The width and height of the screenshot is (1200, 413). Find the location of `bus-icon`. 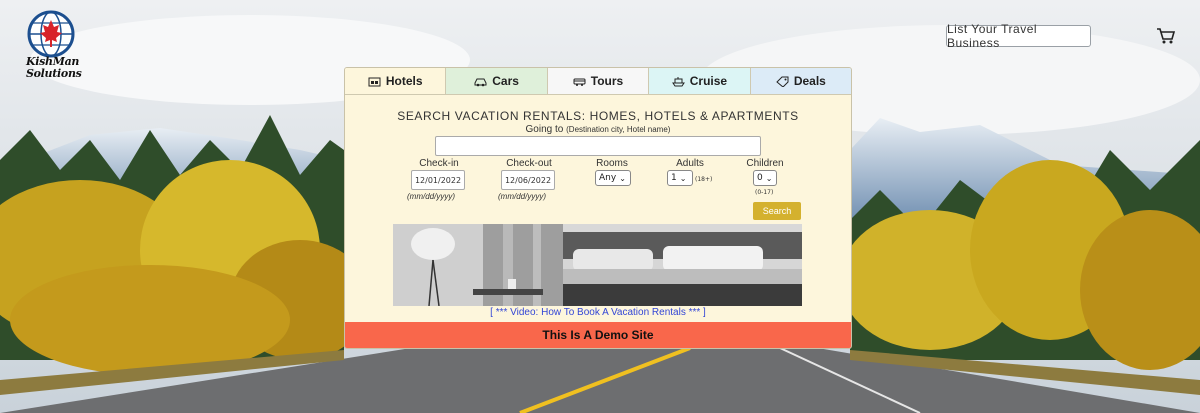

bus-icon is located at coordinates (579, 82).